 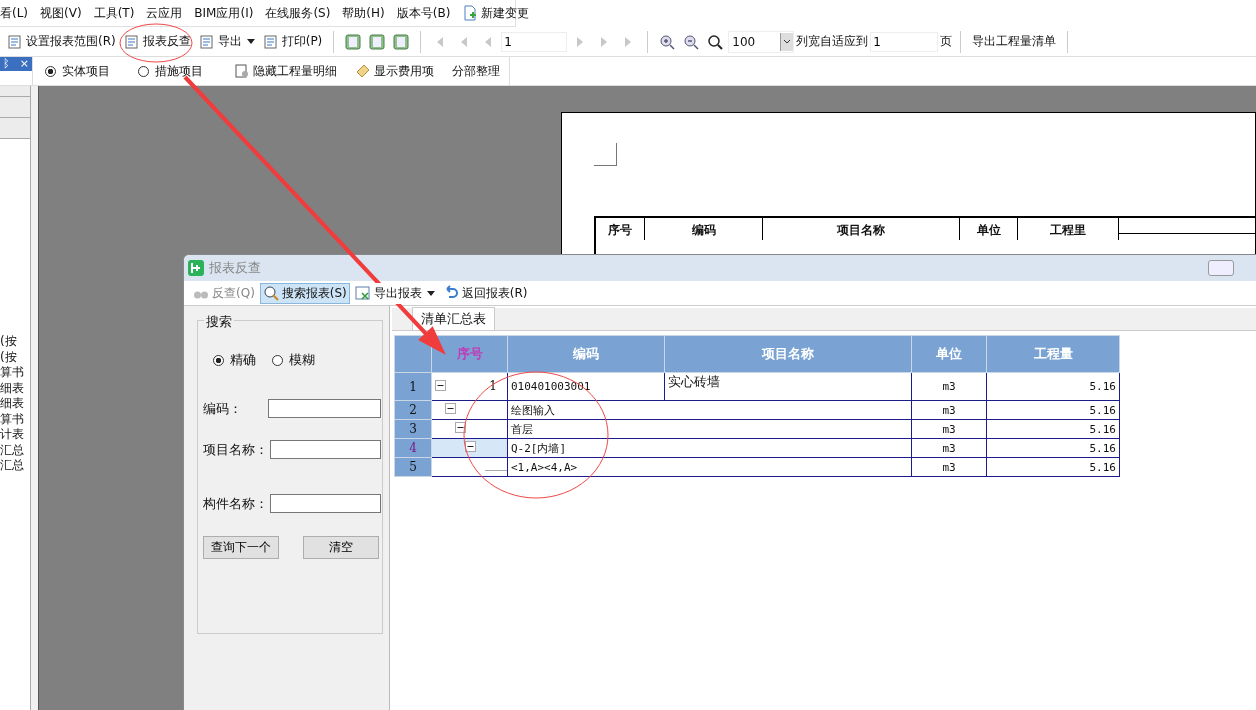 What do you see at coordinates (453, 318) in the screenshot?
I see `tab: 清单汇总表` at bounding box center [453, 318].